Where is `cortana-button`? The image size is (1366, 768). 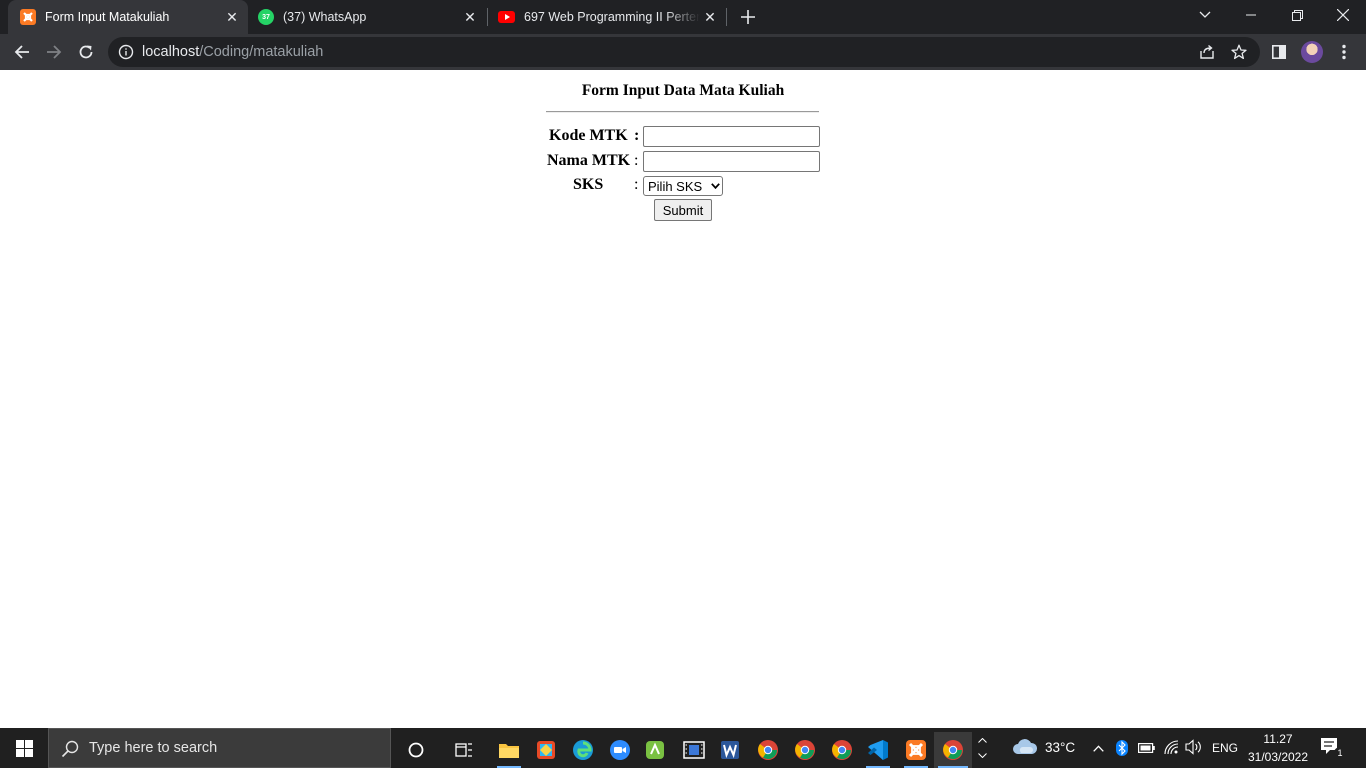 cortana-button is located at coordinates (416, 750).